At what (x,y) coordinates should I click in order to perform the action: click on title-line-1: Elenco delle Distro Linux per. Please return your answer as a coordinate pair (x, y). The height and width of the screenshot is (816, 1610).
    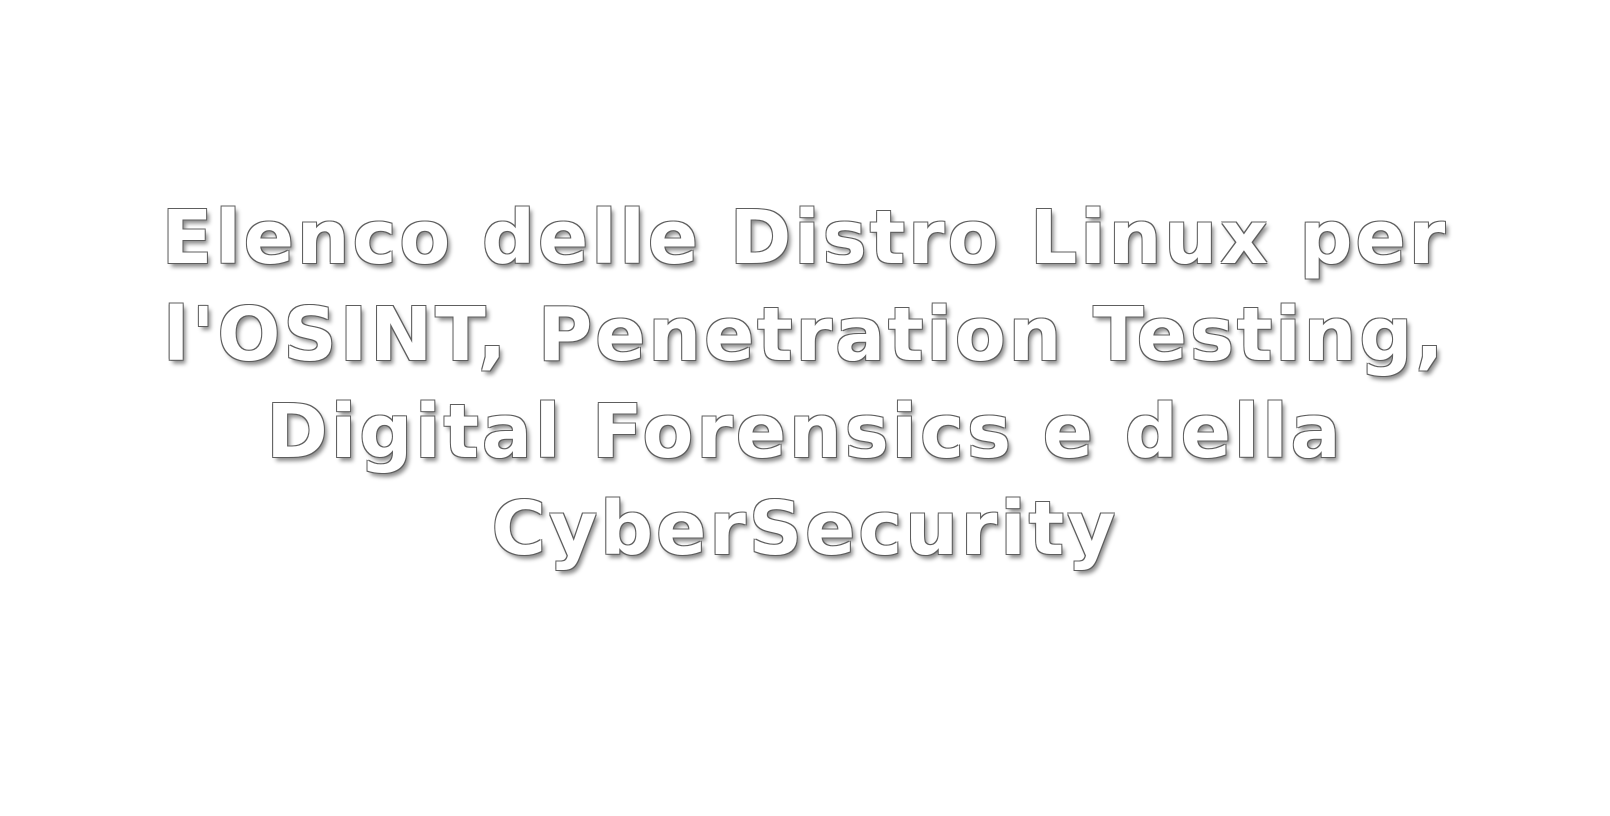
    Looking at the image, I should click on (805, 238).